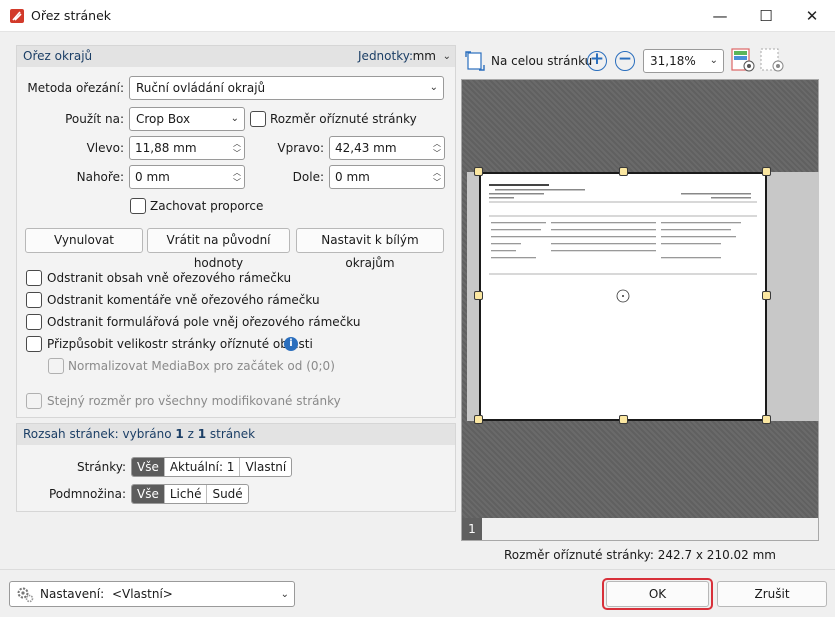 Image resolution: width=835 pixels, height=617 pixels. What do you see at coordinates (187, 177) in the screenshot?
I see `top-margin-input: 0 mm ︿ ﹀` at bounding box center [187, 177].